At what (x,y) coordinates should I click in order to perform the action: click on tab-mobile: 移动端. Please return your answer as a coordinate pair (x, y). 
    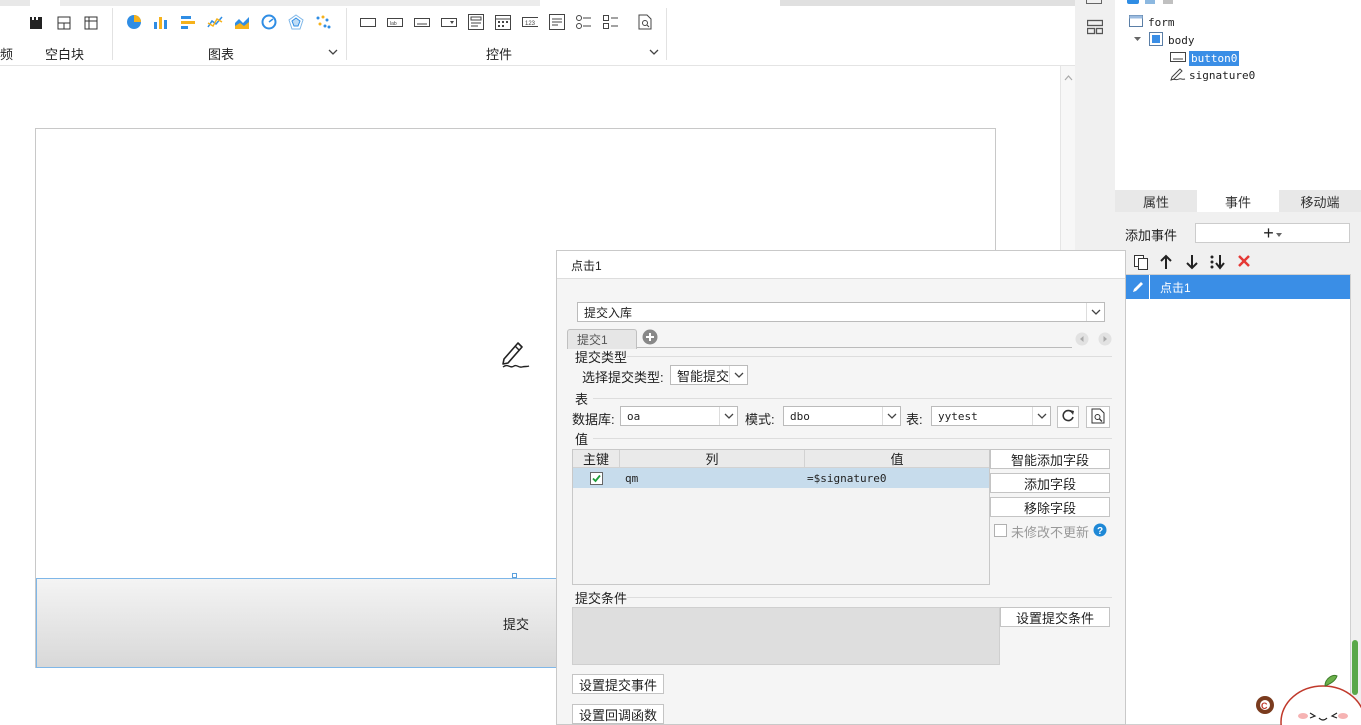
    Looking at the image, I should click on (1320, 201).